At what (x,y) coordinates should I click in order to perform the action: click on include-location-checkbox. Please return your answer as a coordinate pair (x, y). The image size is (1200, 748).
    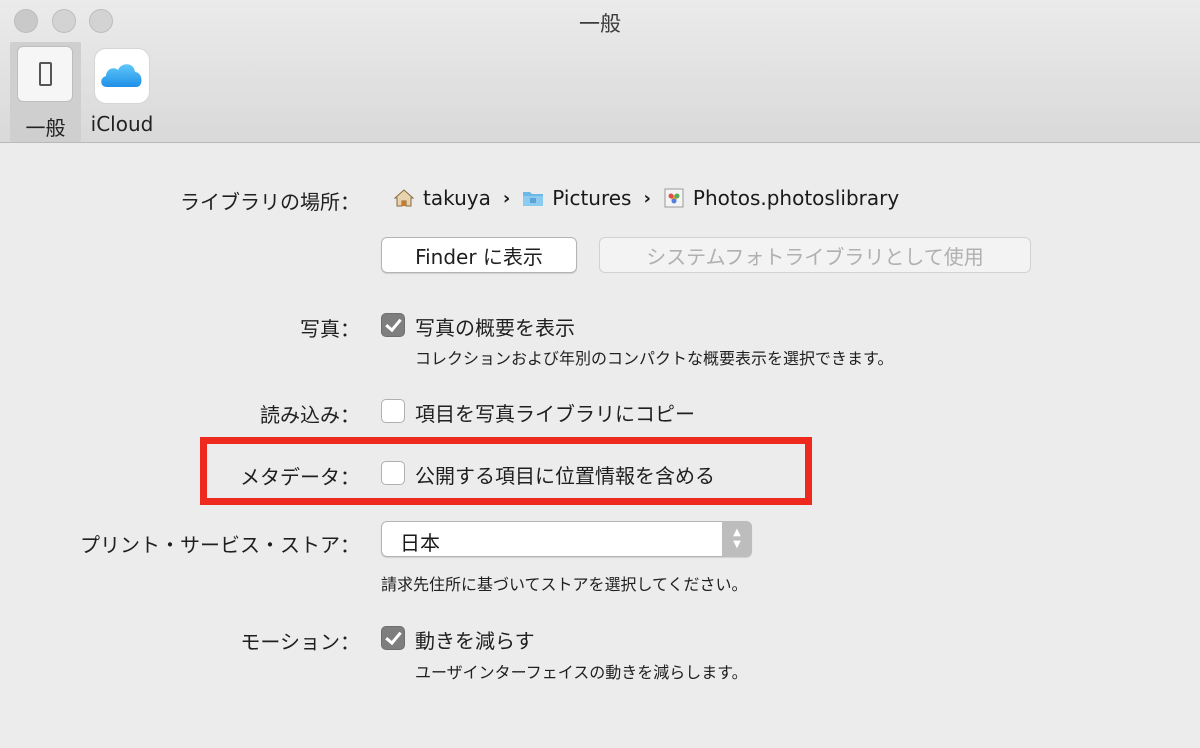
    Looking at the image, I should click on (393, 473).